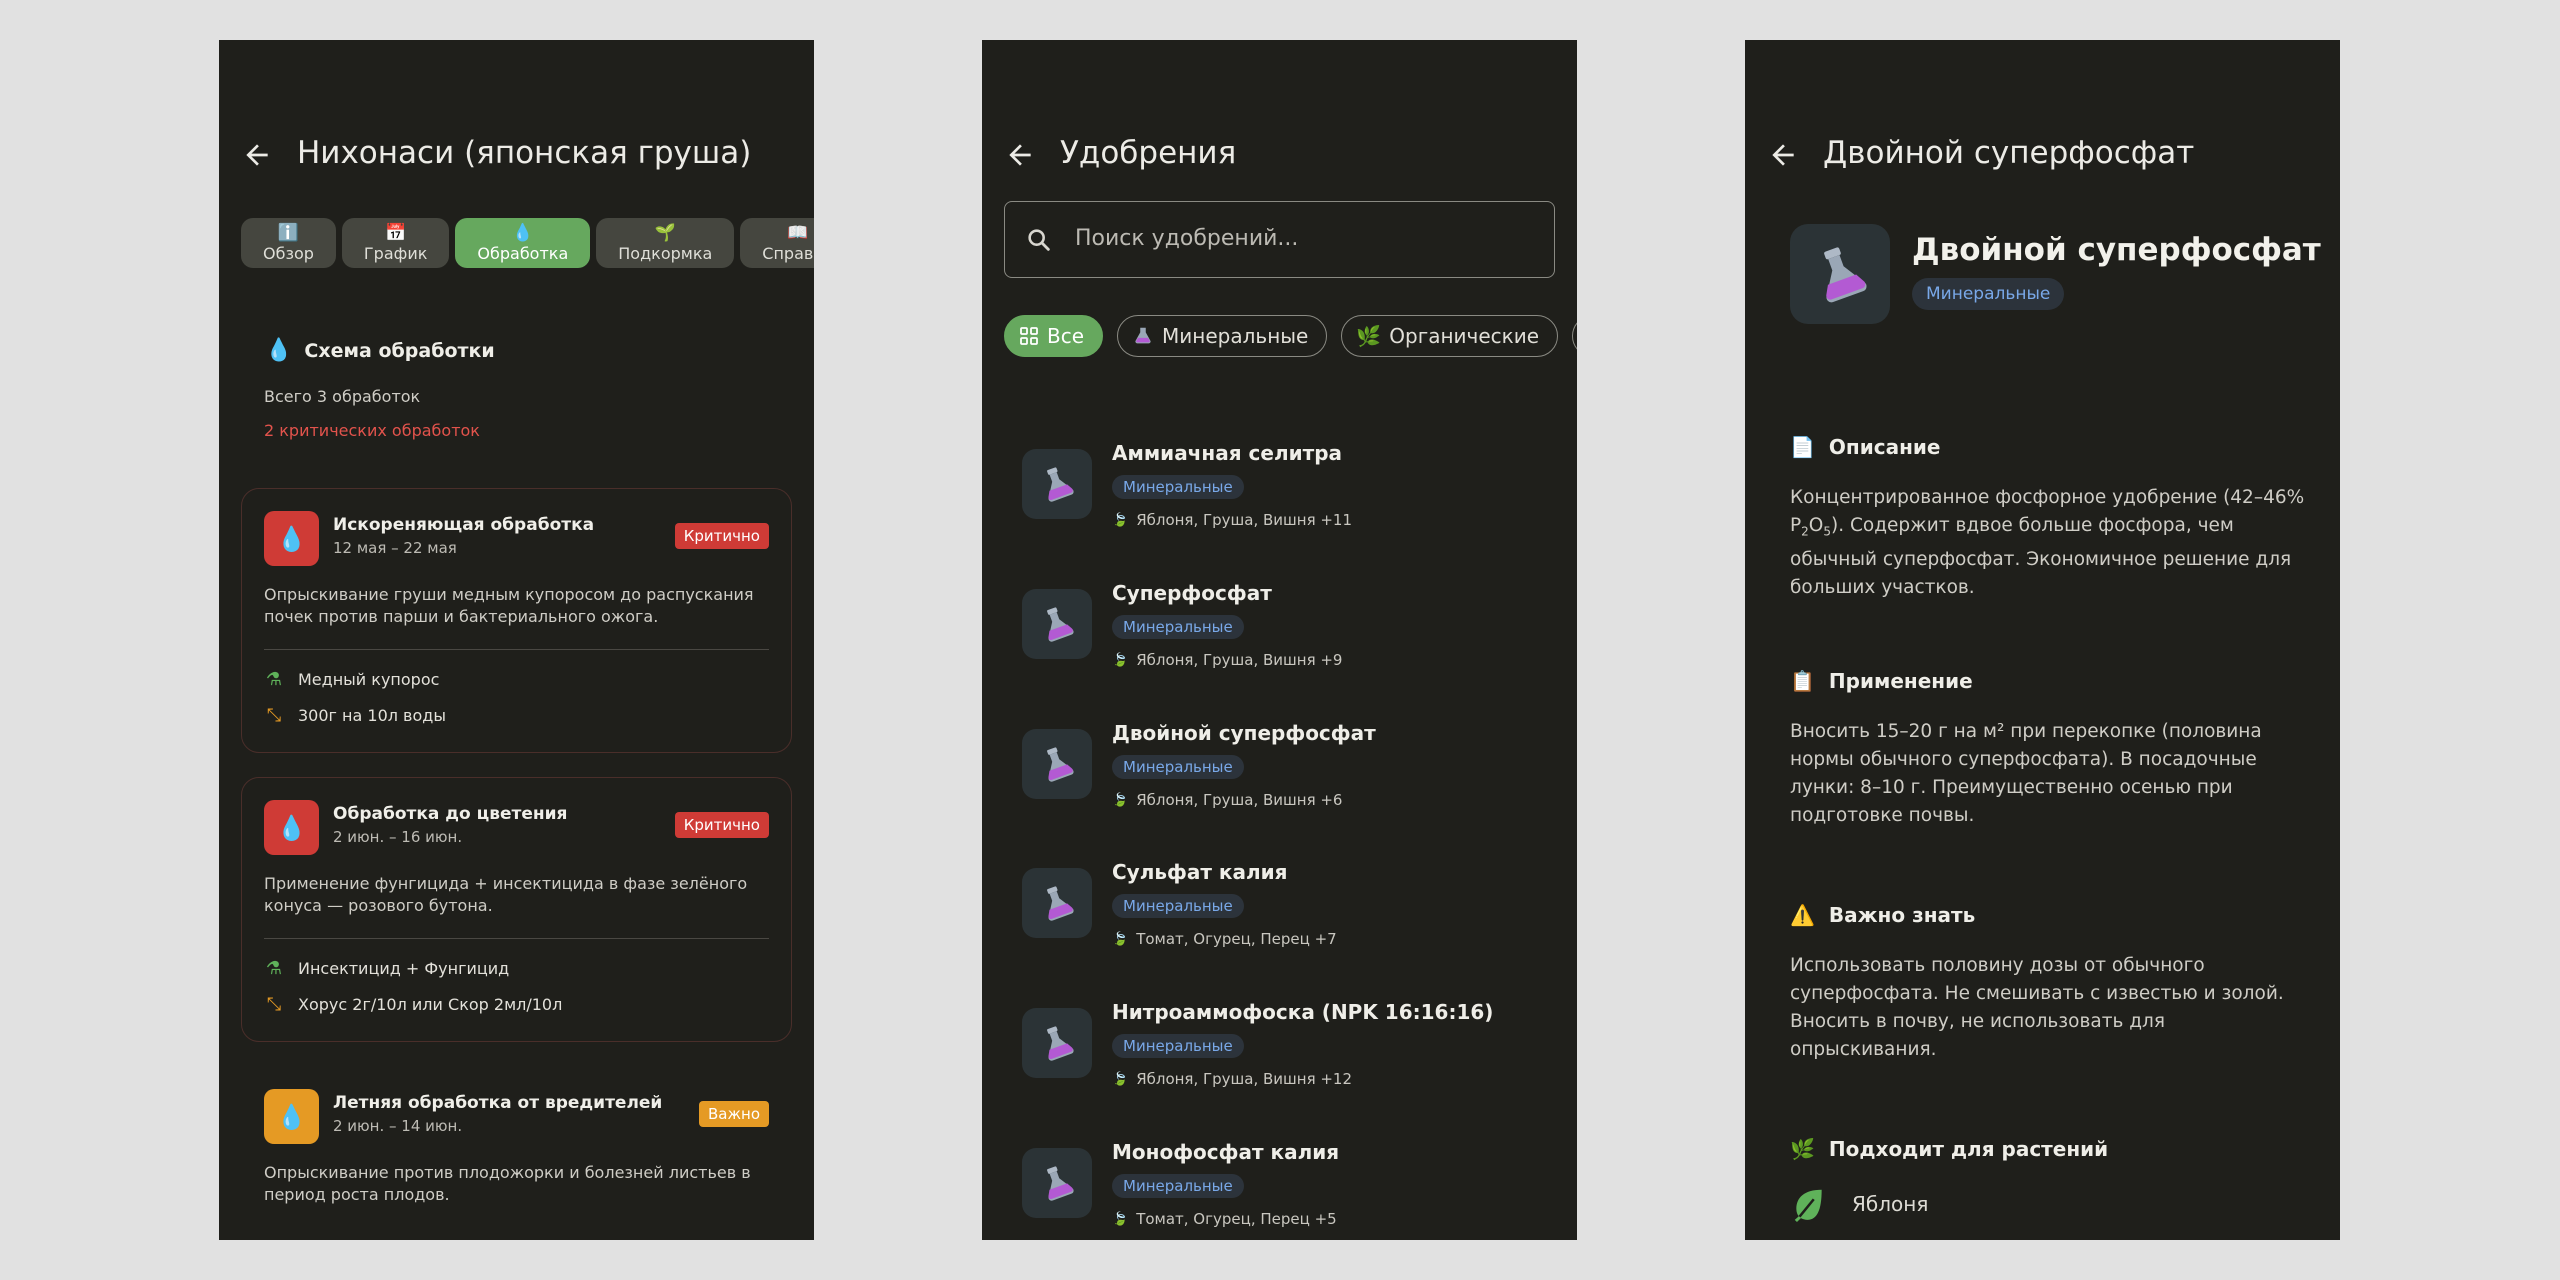 The width and height of the screenshot is (2560, 1280). Describe the element at coordinates (1239, 800) in the screenshot. I see `plants-text: Яблоня, Груша, Вишня +6` at that location.